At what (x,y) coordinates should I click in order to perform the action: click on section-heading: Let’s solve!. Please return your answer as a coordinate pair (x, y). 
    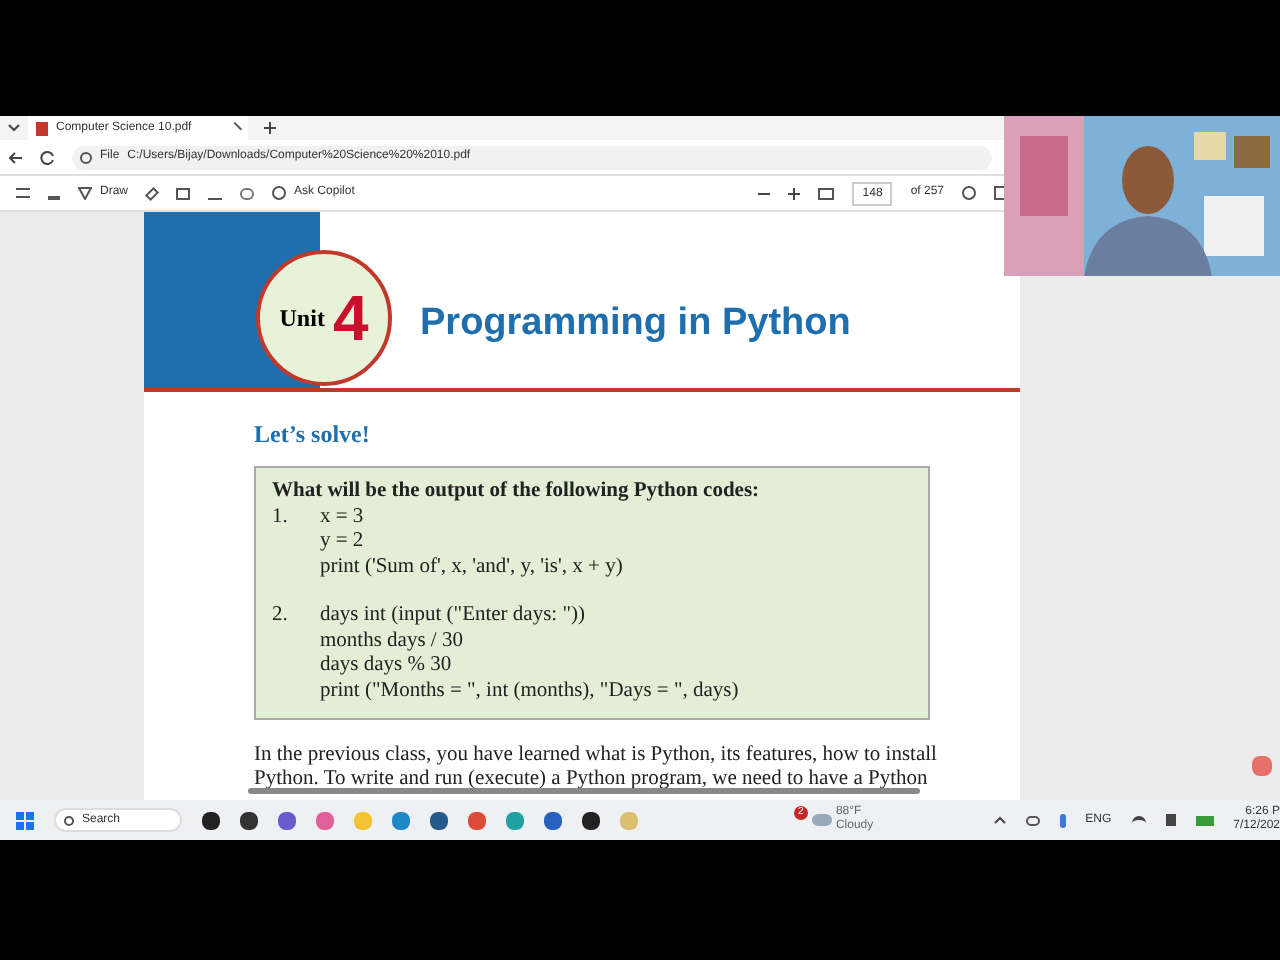
    Looking at the image, I should click on (313, 435).